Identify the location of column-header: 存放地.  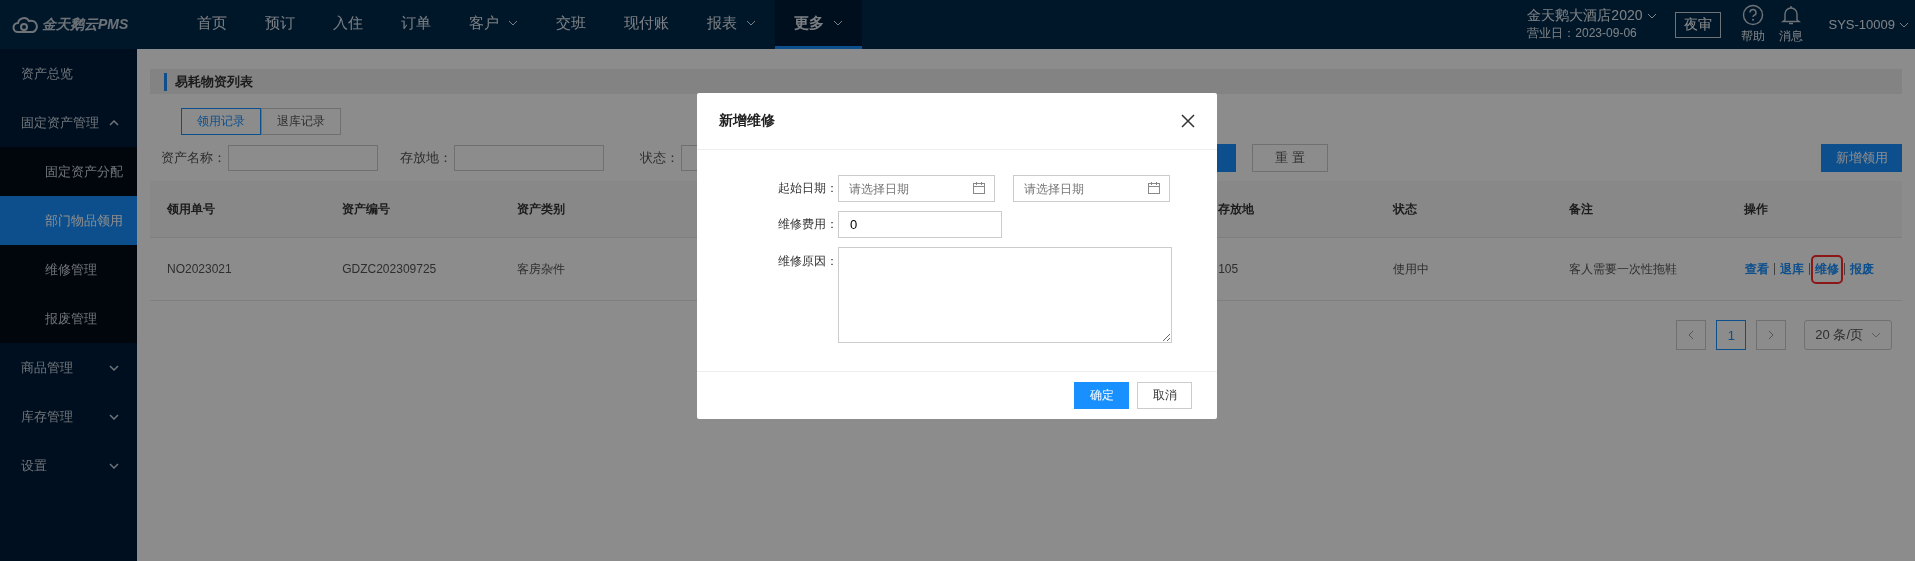
(1236, 209).